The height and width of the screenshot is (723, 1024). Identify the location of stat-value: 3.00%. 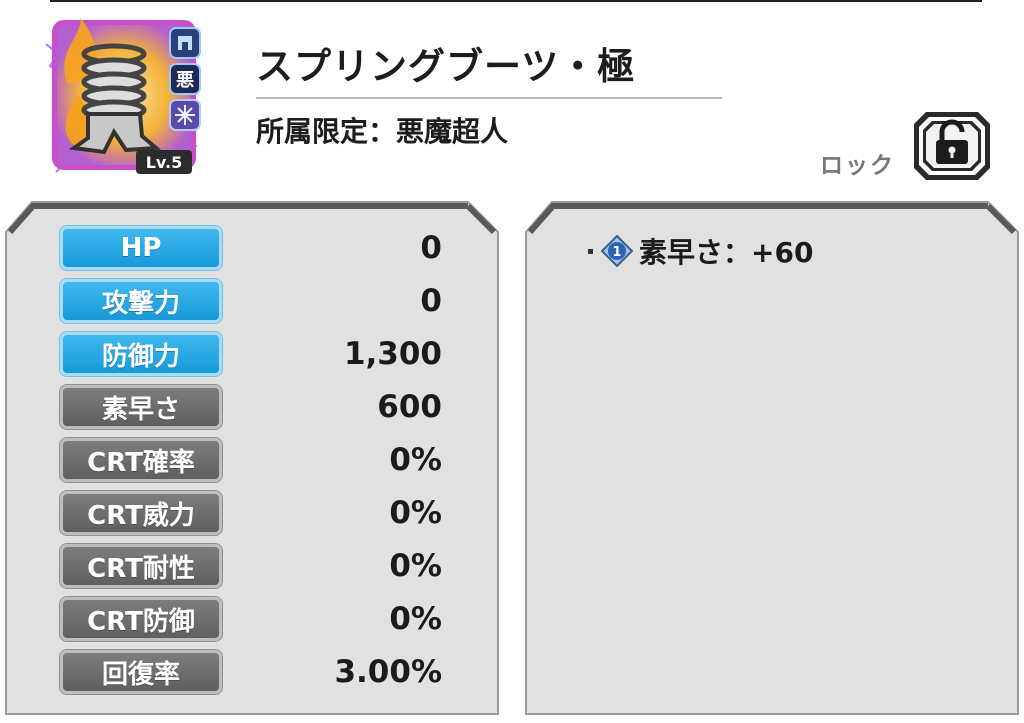
(388, 672).